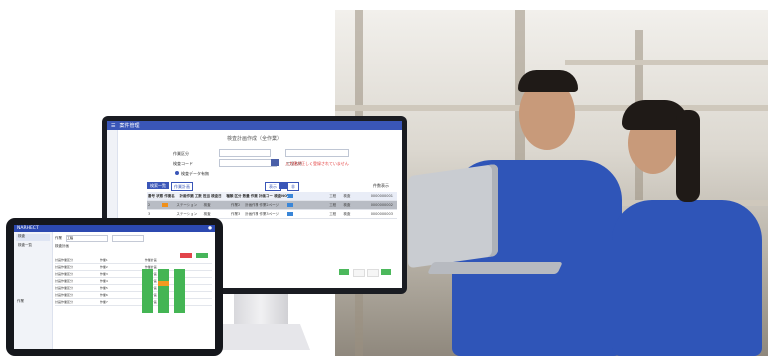 Image resolution: width=768 pixels, height=356 pixels. What do you see at coordinates (181, 153) in the screenshot?
I see `form-label-1: 作業区分` at bounding box center [181, 153].